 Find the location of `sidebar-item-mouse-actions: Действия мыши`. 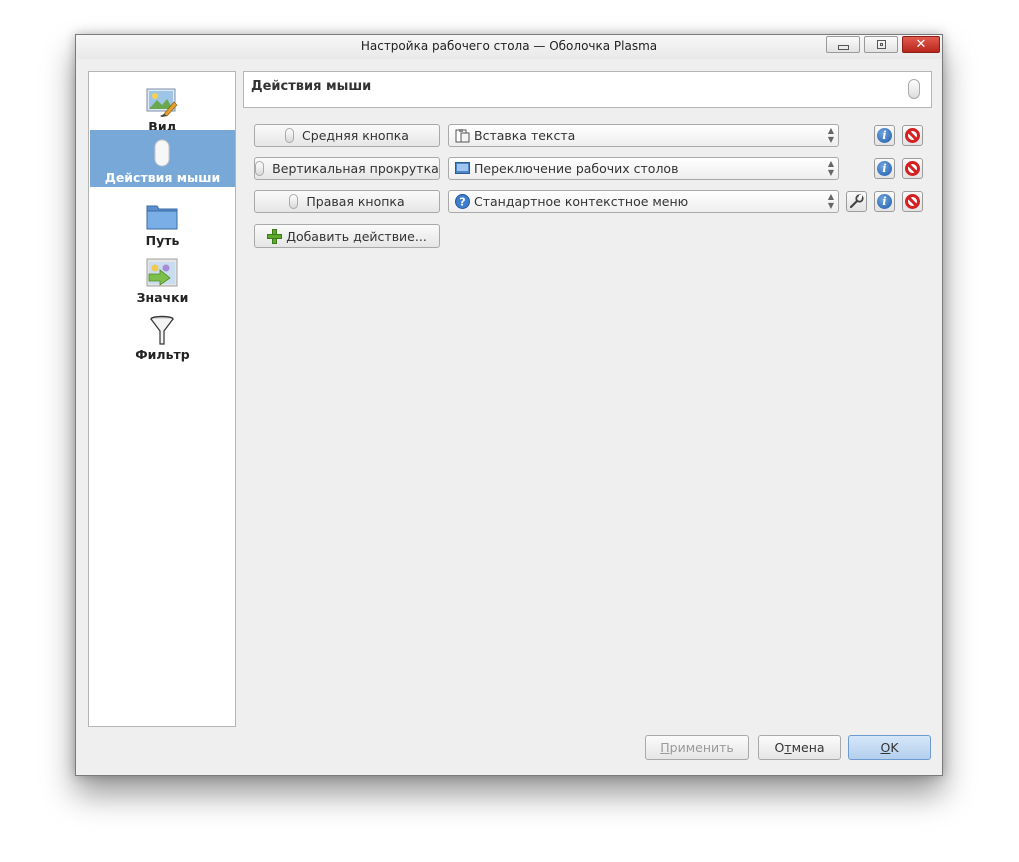

sidebar-item-mouse-actions: Действия мыши is located at coordinates (162, 158).